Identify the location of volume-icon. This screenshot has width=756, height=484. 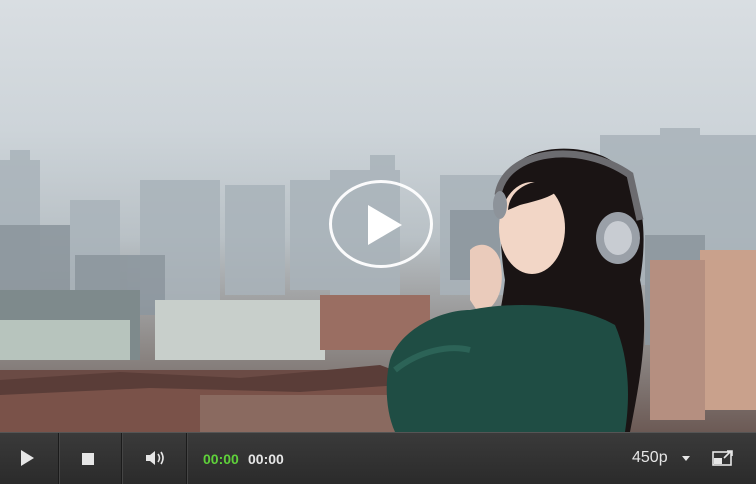
(155, 458).